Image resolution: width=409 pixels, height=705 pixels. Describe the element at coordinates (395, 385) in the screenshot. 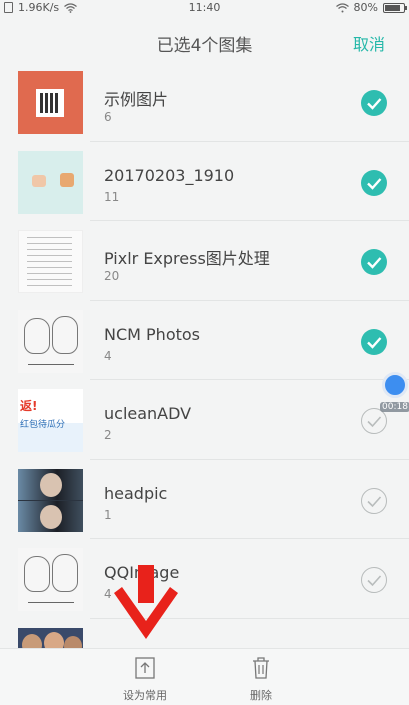

I see `screen-recorder-button` at that location.